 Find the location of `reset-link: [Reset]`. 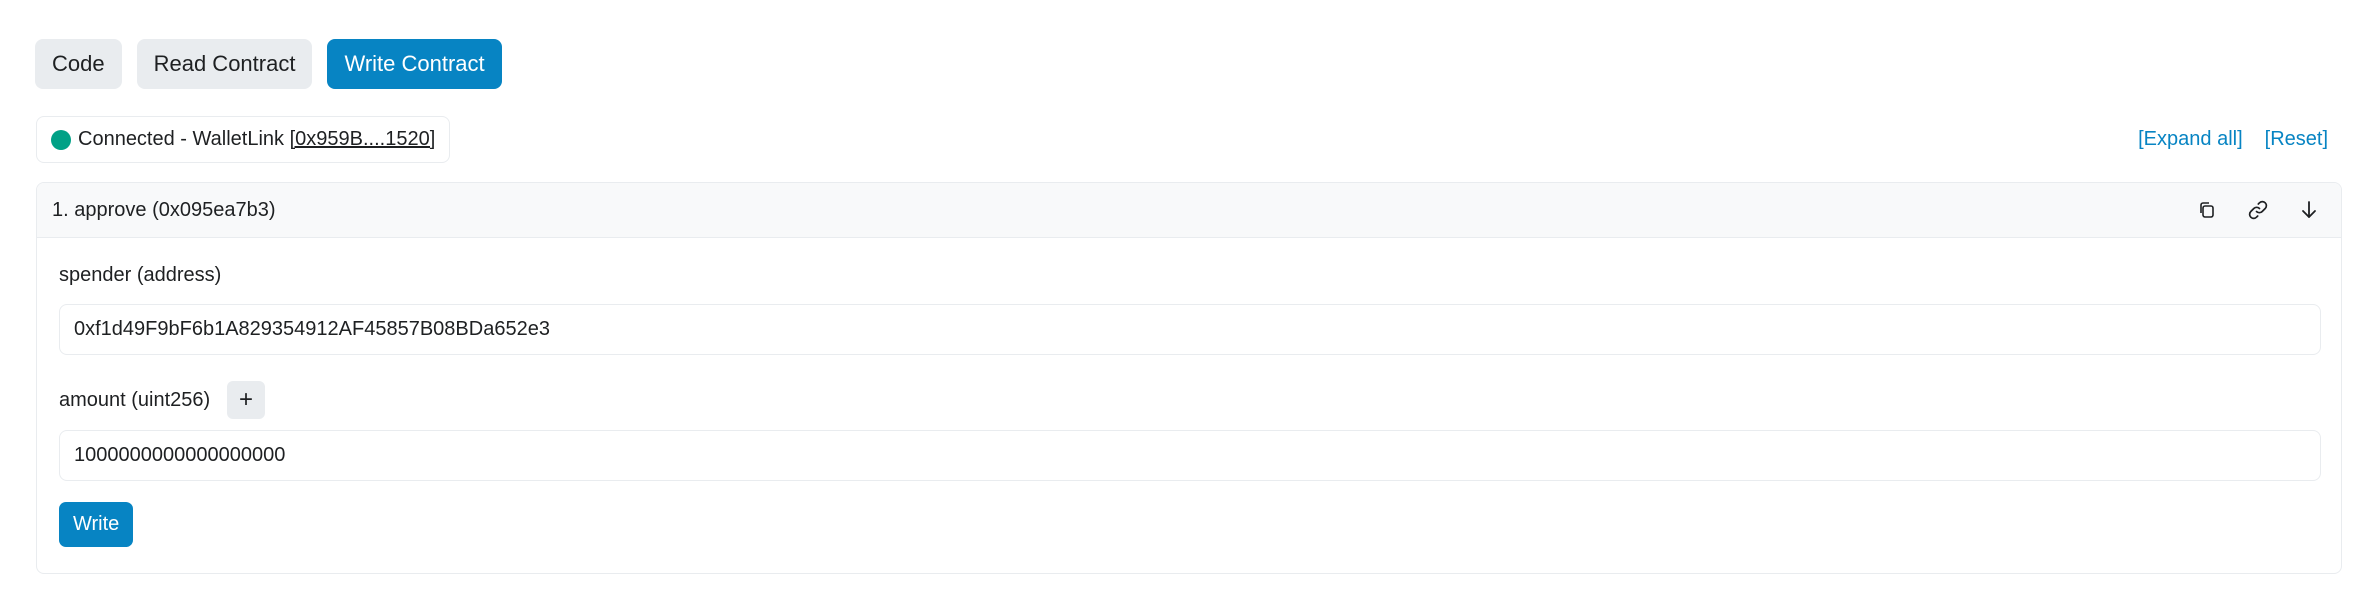

reset-link: [Reset] is located at coordinates (2296, 139).